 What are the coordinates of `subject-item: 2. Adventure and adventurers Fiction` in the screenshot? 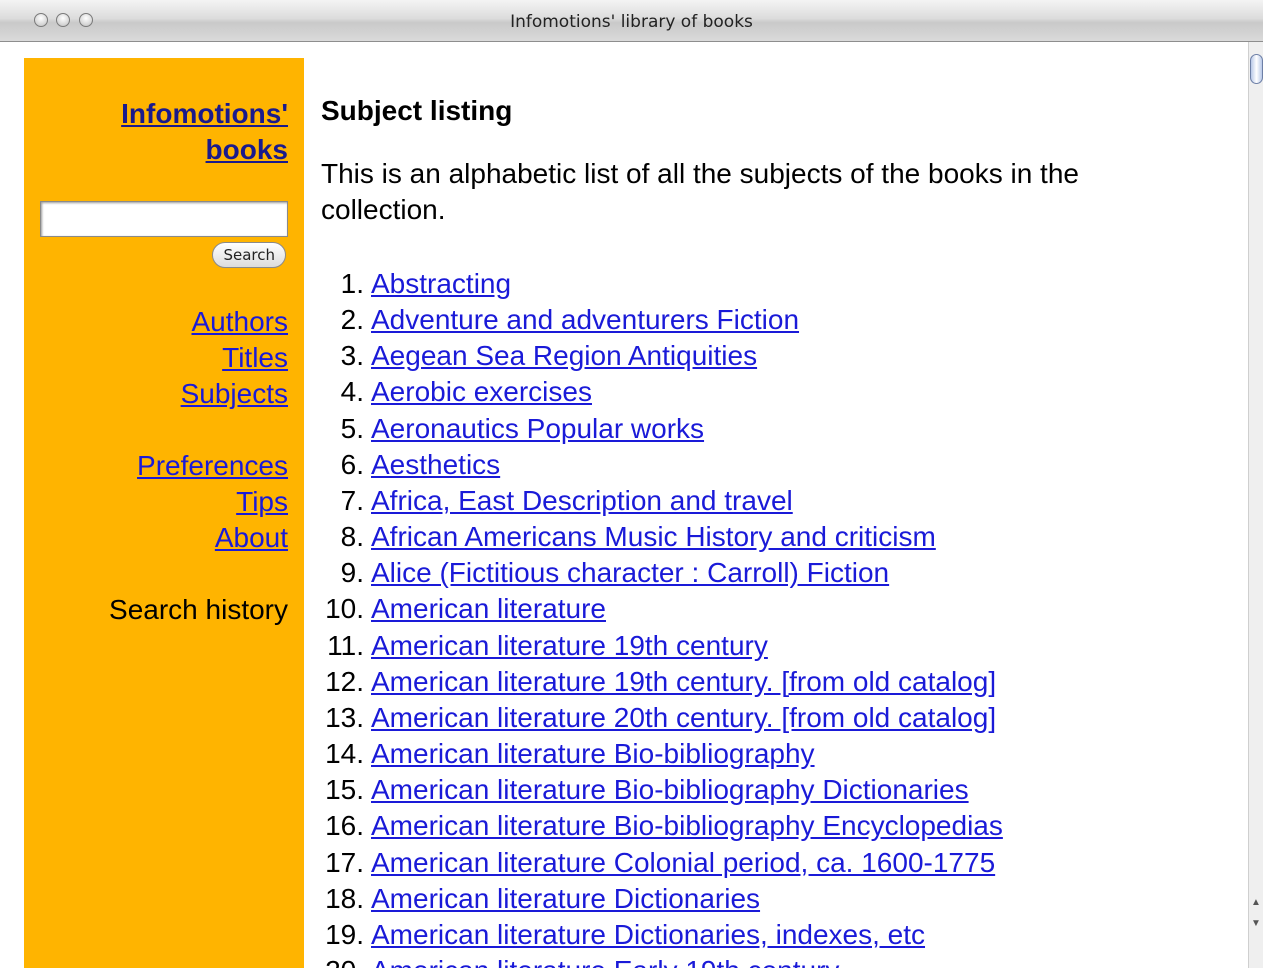 It's located at (662, 320).